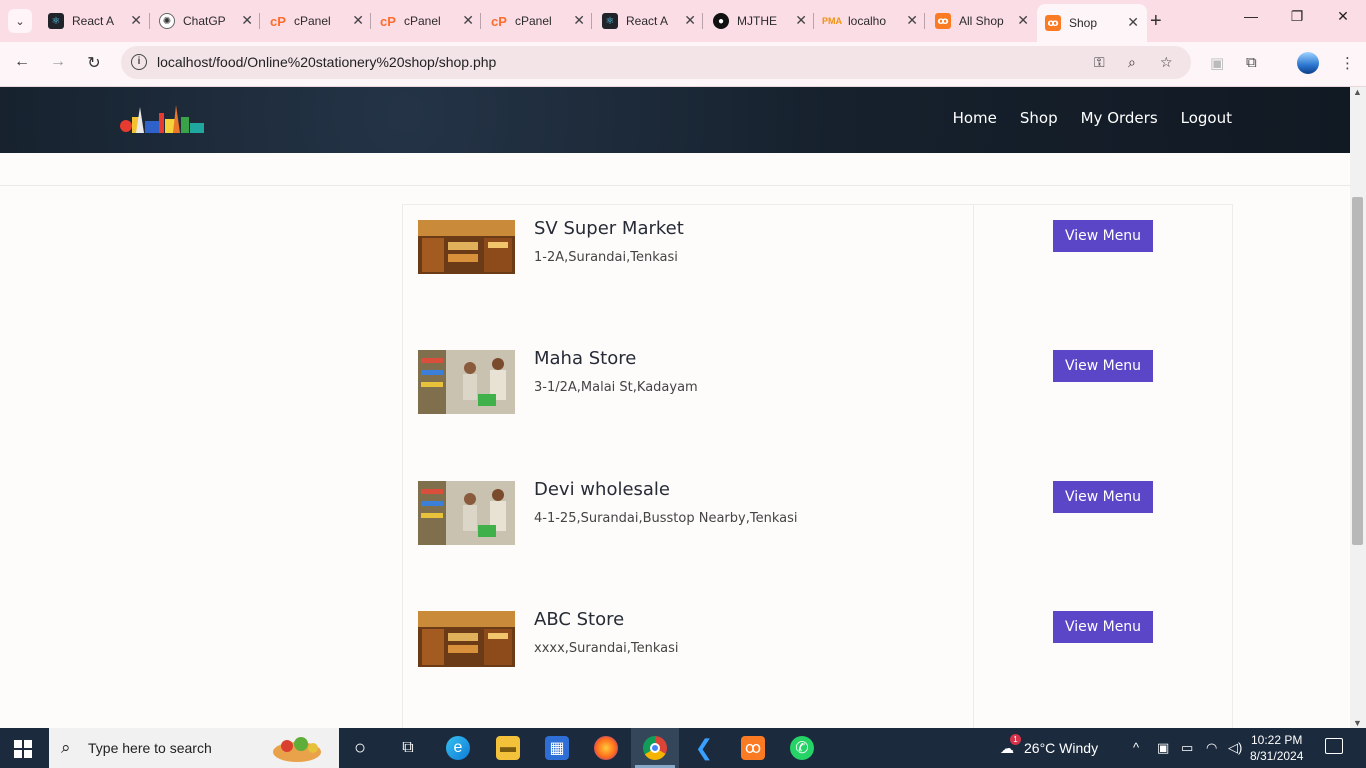  I want to click on shop-address: 1-2A,Surandai,Tenkasi, so click(606, 257).